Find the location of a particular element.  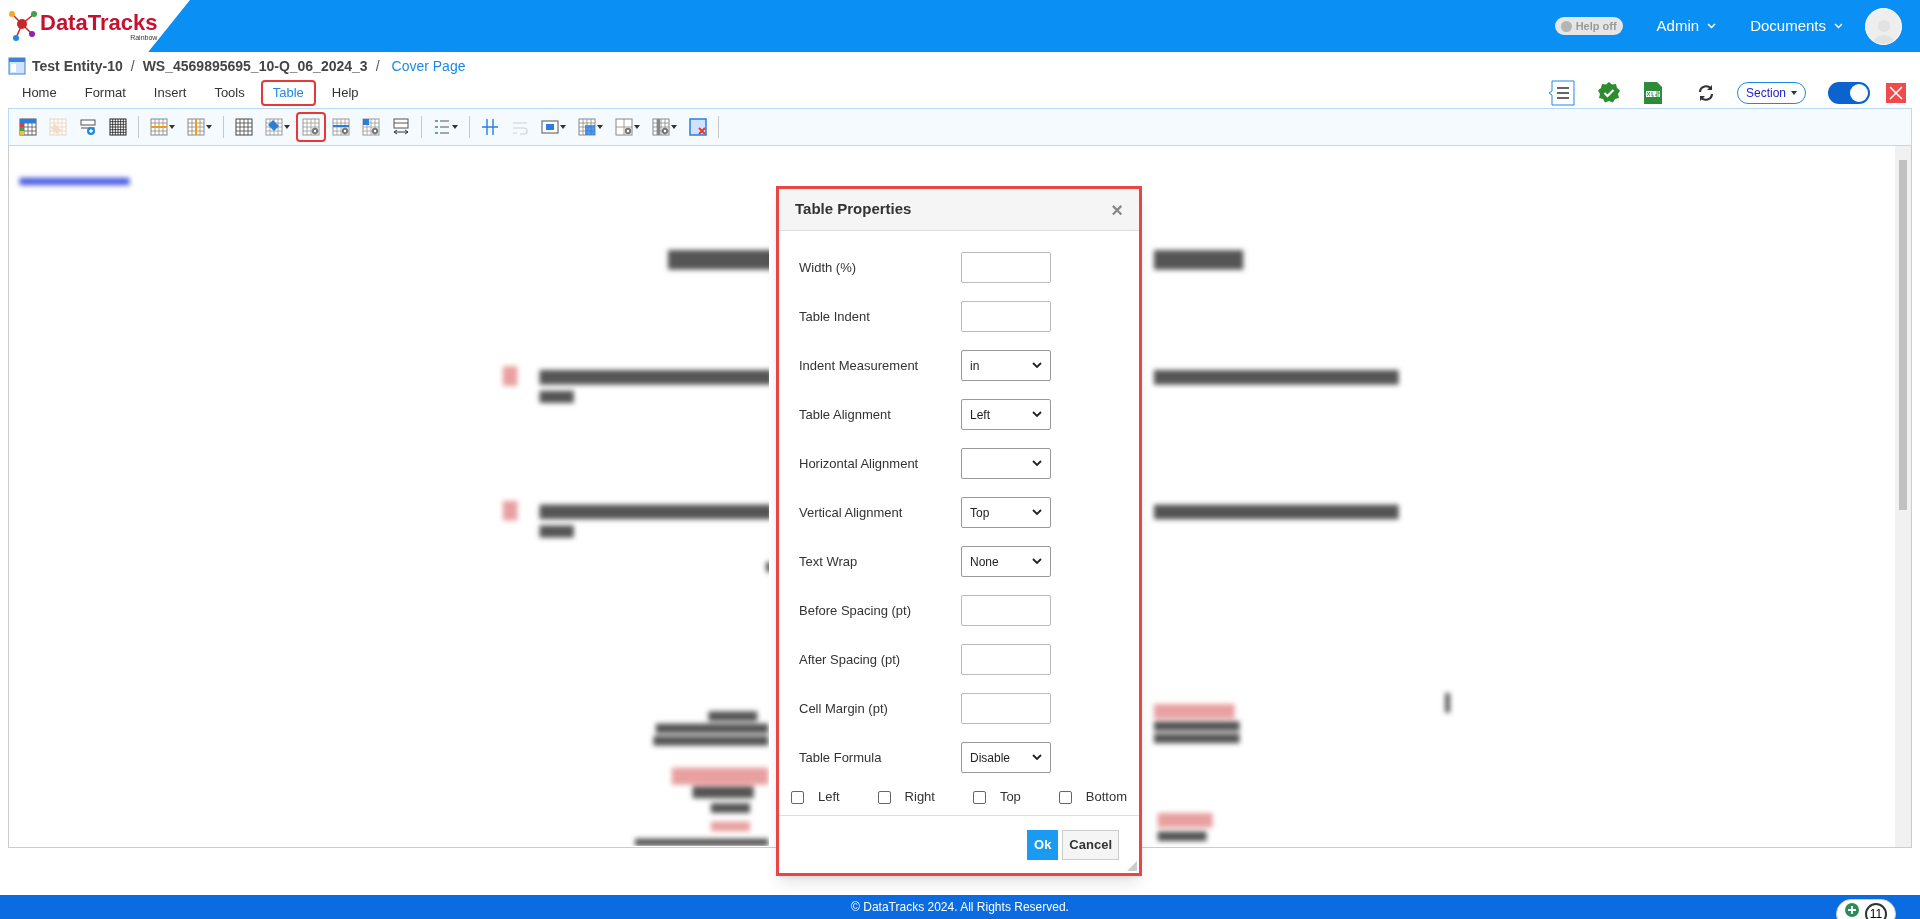

menu-tab: Format is located at coordinates (105, 93).